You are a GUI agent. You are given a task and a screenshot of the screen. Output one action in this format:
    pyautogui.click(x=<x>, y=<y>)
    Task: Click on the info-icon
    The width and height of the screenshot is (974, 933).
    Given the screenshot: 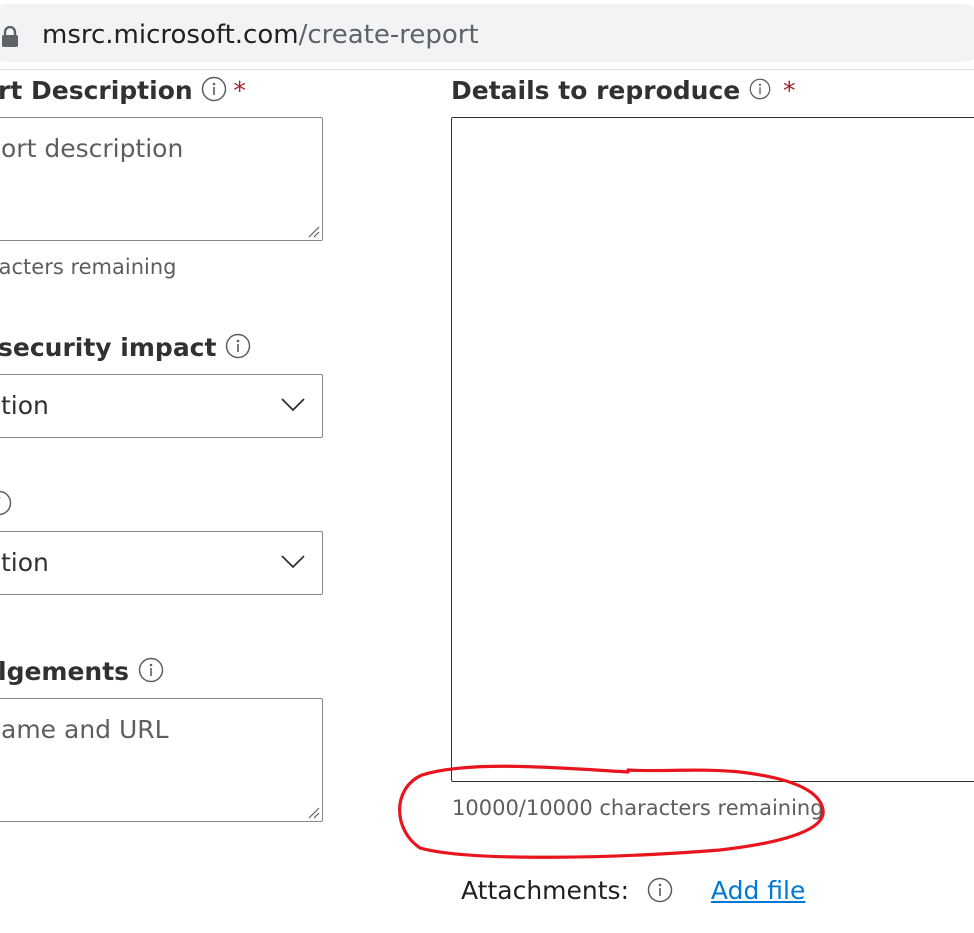 What is the action you would take?
    pyautogui.click(x=660, y=890)
    